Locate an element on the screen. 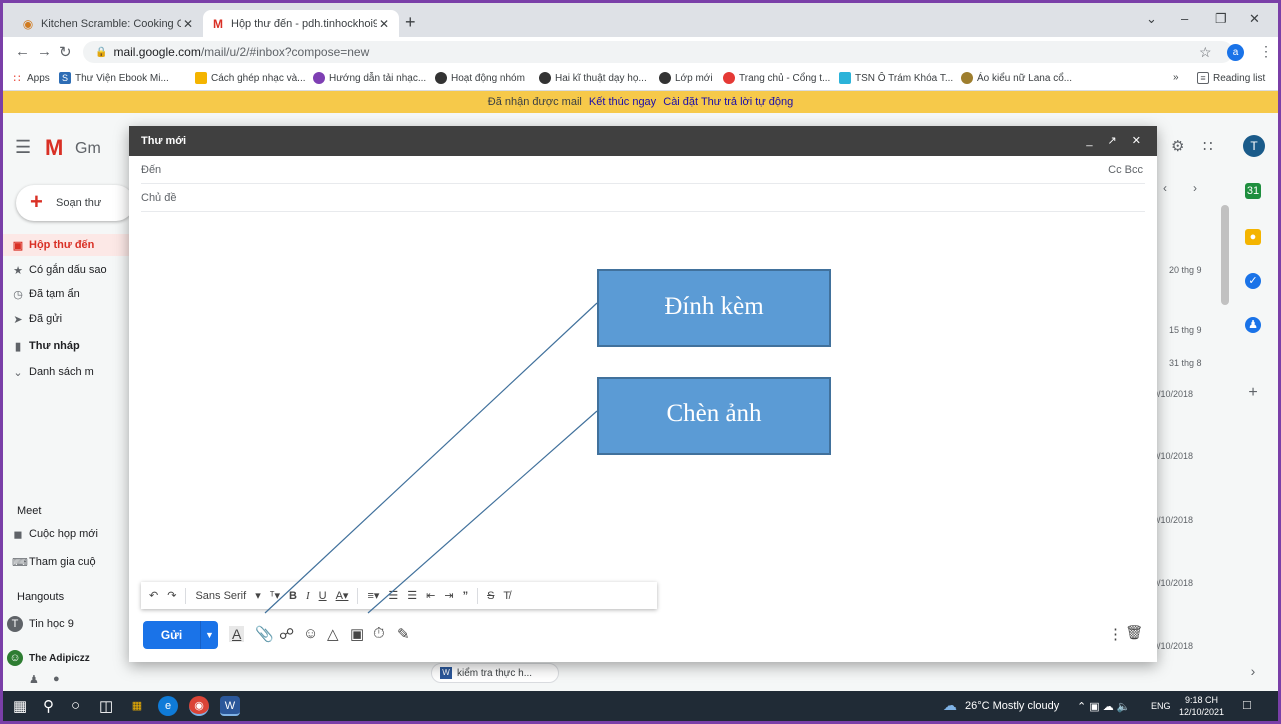 The height and width of the screenshot is (724, 1281). bookmarks-overflow-icon: » is located at coordinates (1176, 77).